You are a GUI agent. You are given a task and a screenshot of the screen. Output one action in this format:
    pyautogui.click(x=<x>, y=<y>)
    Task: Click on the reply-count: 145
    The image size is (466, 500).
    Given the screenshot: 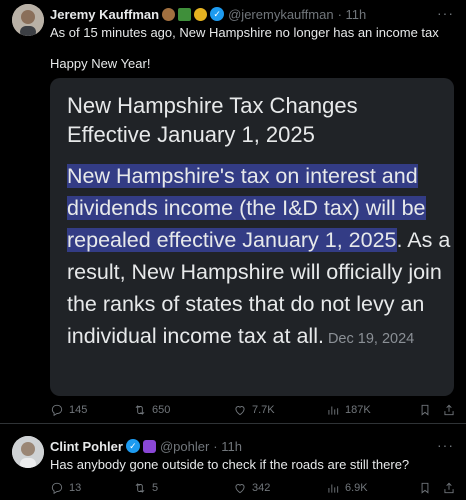 What is the action you would take?
    pyautogui.click(x=78, y=410)
    